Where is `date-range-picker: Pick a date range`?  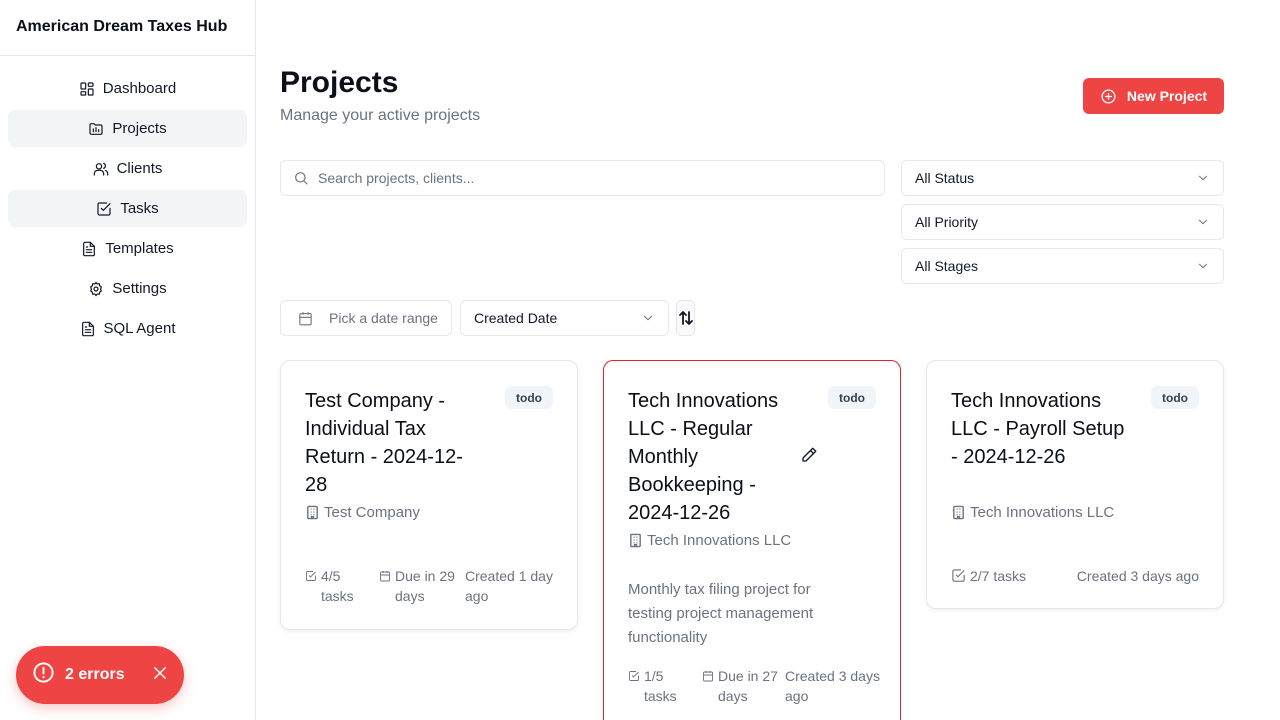 date-range-picker: Pick a date range is located at coordinates (366, 318).